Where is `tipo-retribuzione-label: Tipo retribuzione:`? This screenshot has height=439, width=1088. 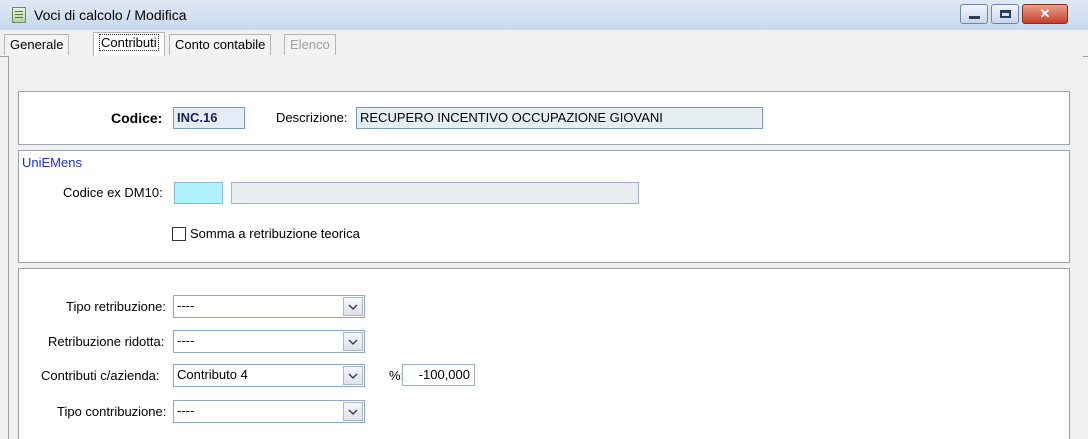 tipo-retribuzione-label: Tipo retribuzione: is located at coordinates (116, 306).